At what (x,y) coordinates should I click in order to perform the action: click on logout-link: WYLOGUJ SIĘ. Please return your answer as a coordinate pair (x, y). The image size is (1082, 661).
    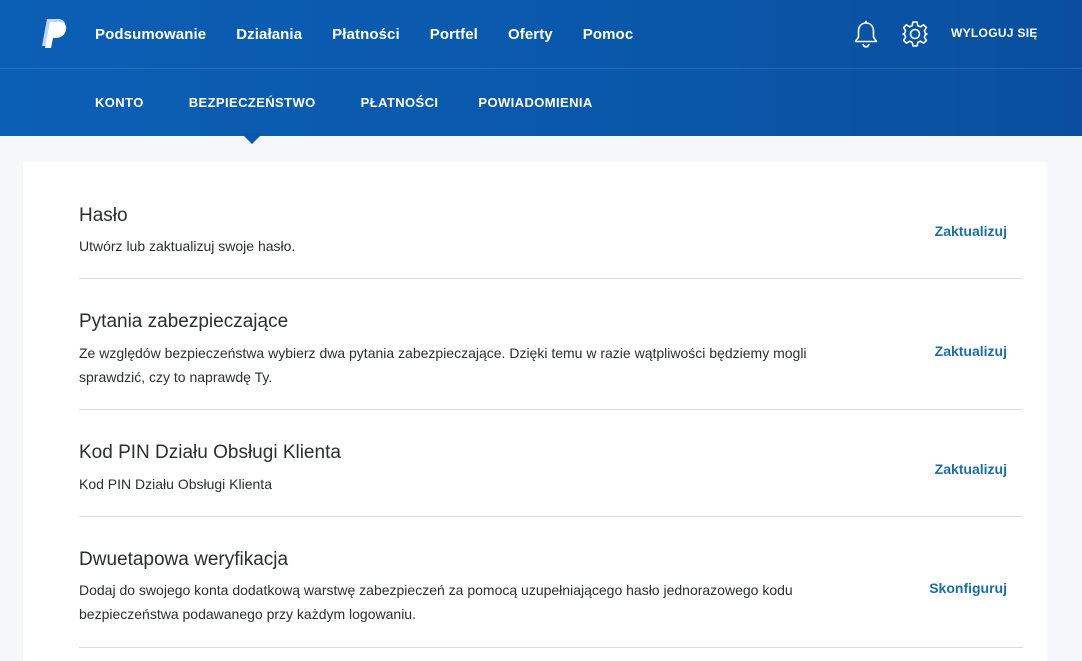
    Looking at the image, I should click on (994, 33).